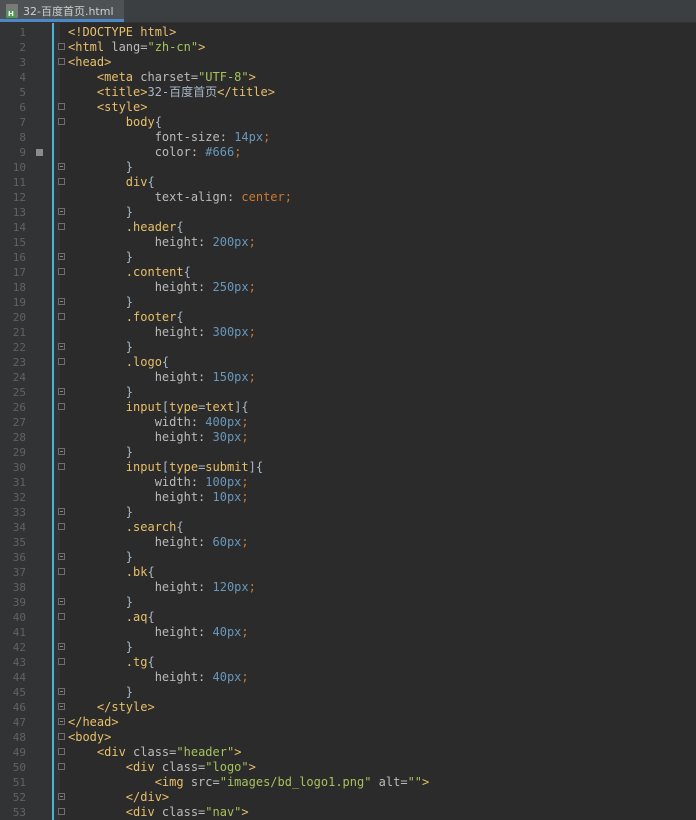 This screenshot has width=696, height=820. I want to click on code-line: 17 .content{, so click(348, 272).